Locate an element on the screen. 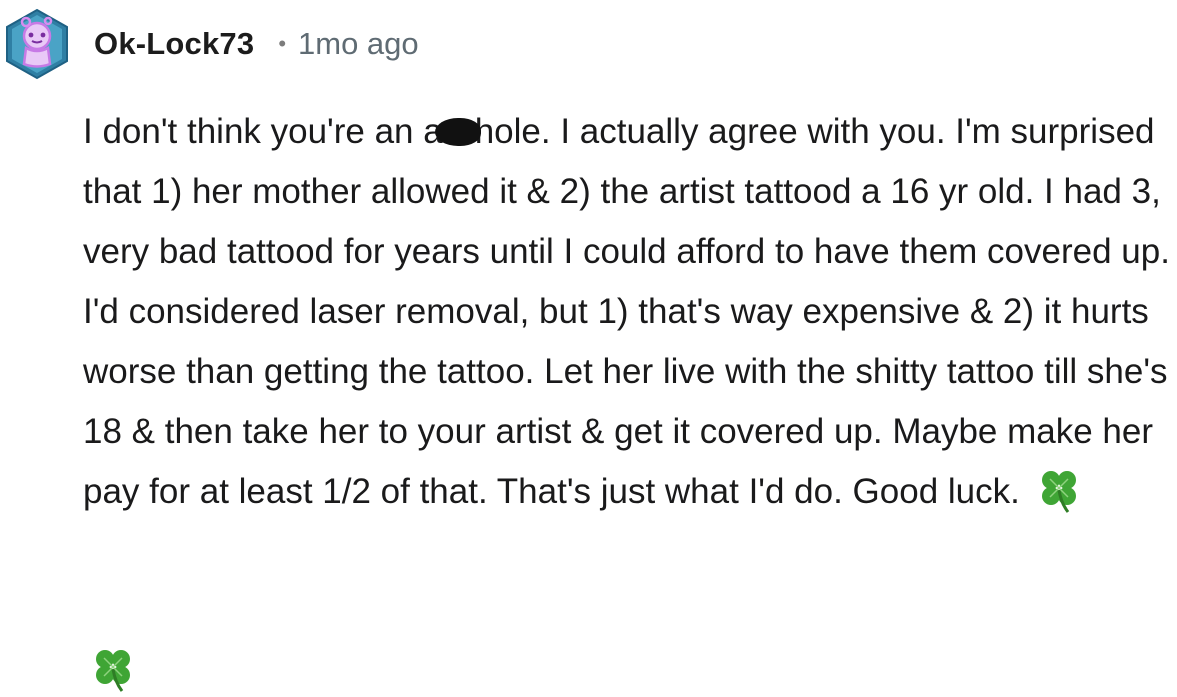 Image resolution: width=1177 pixels, height=697 pixels. comment-timestamp: 1mo ago is located at coordinates (358, 44).